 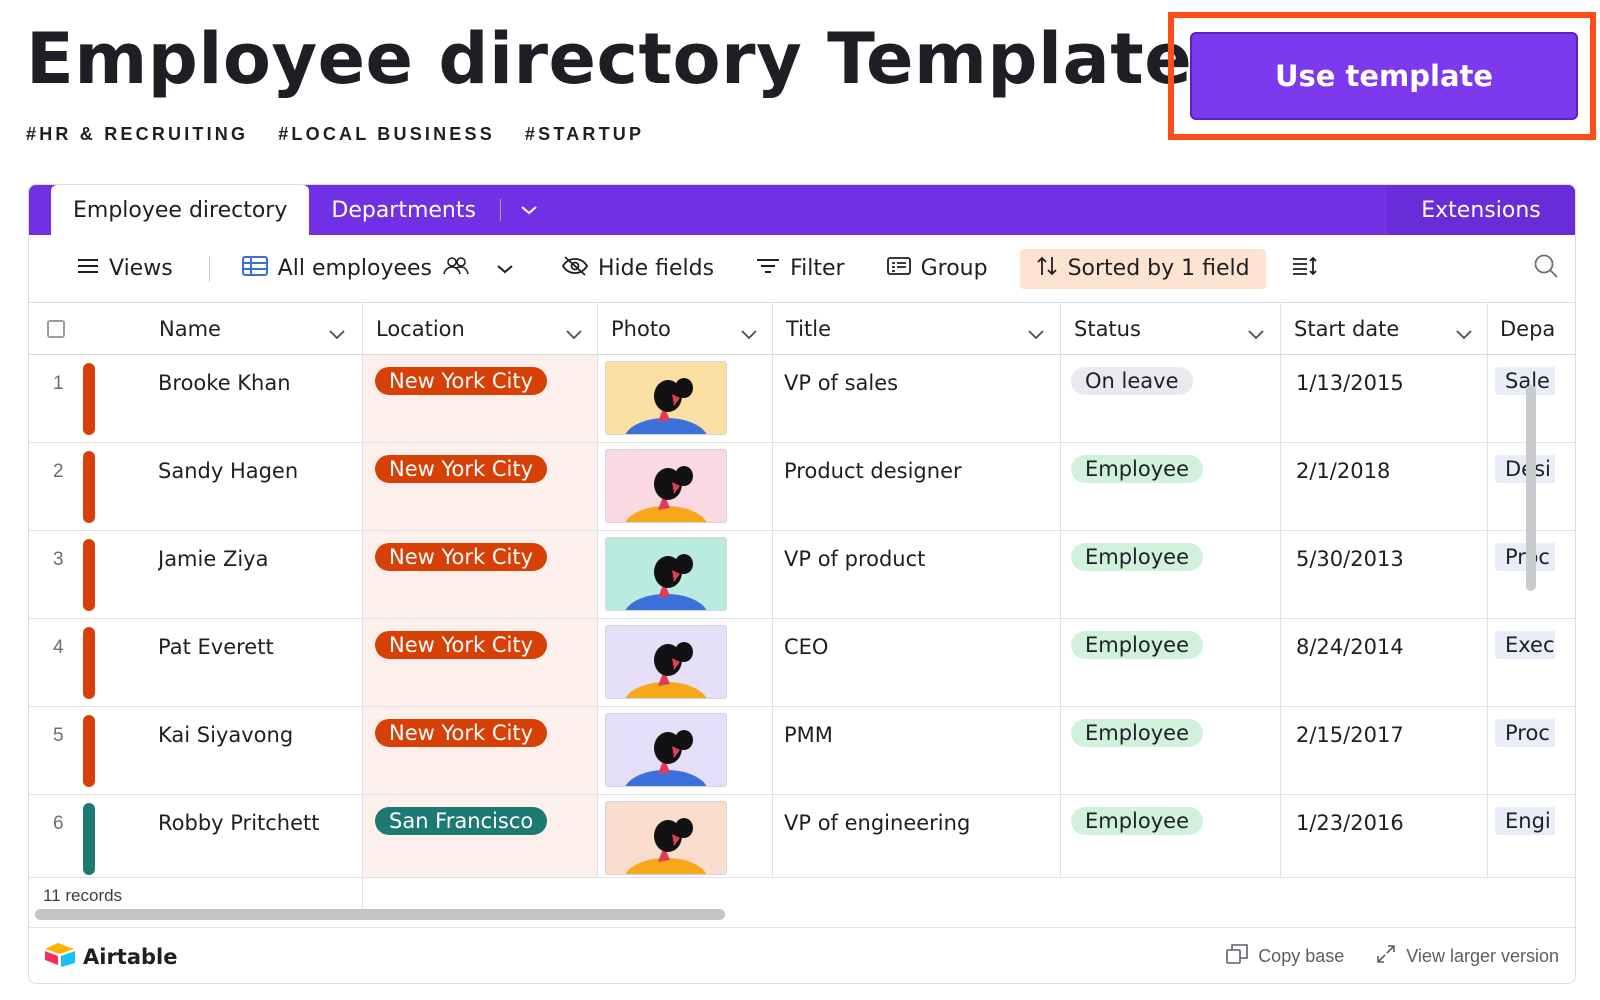 What do you see at coordinates (258, 823) in the screenshot?
I see `cell-name: Robby Pritchett` at bounding box center [258, 823].